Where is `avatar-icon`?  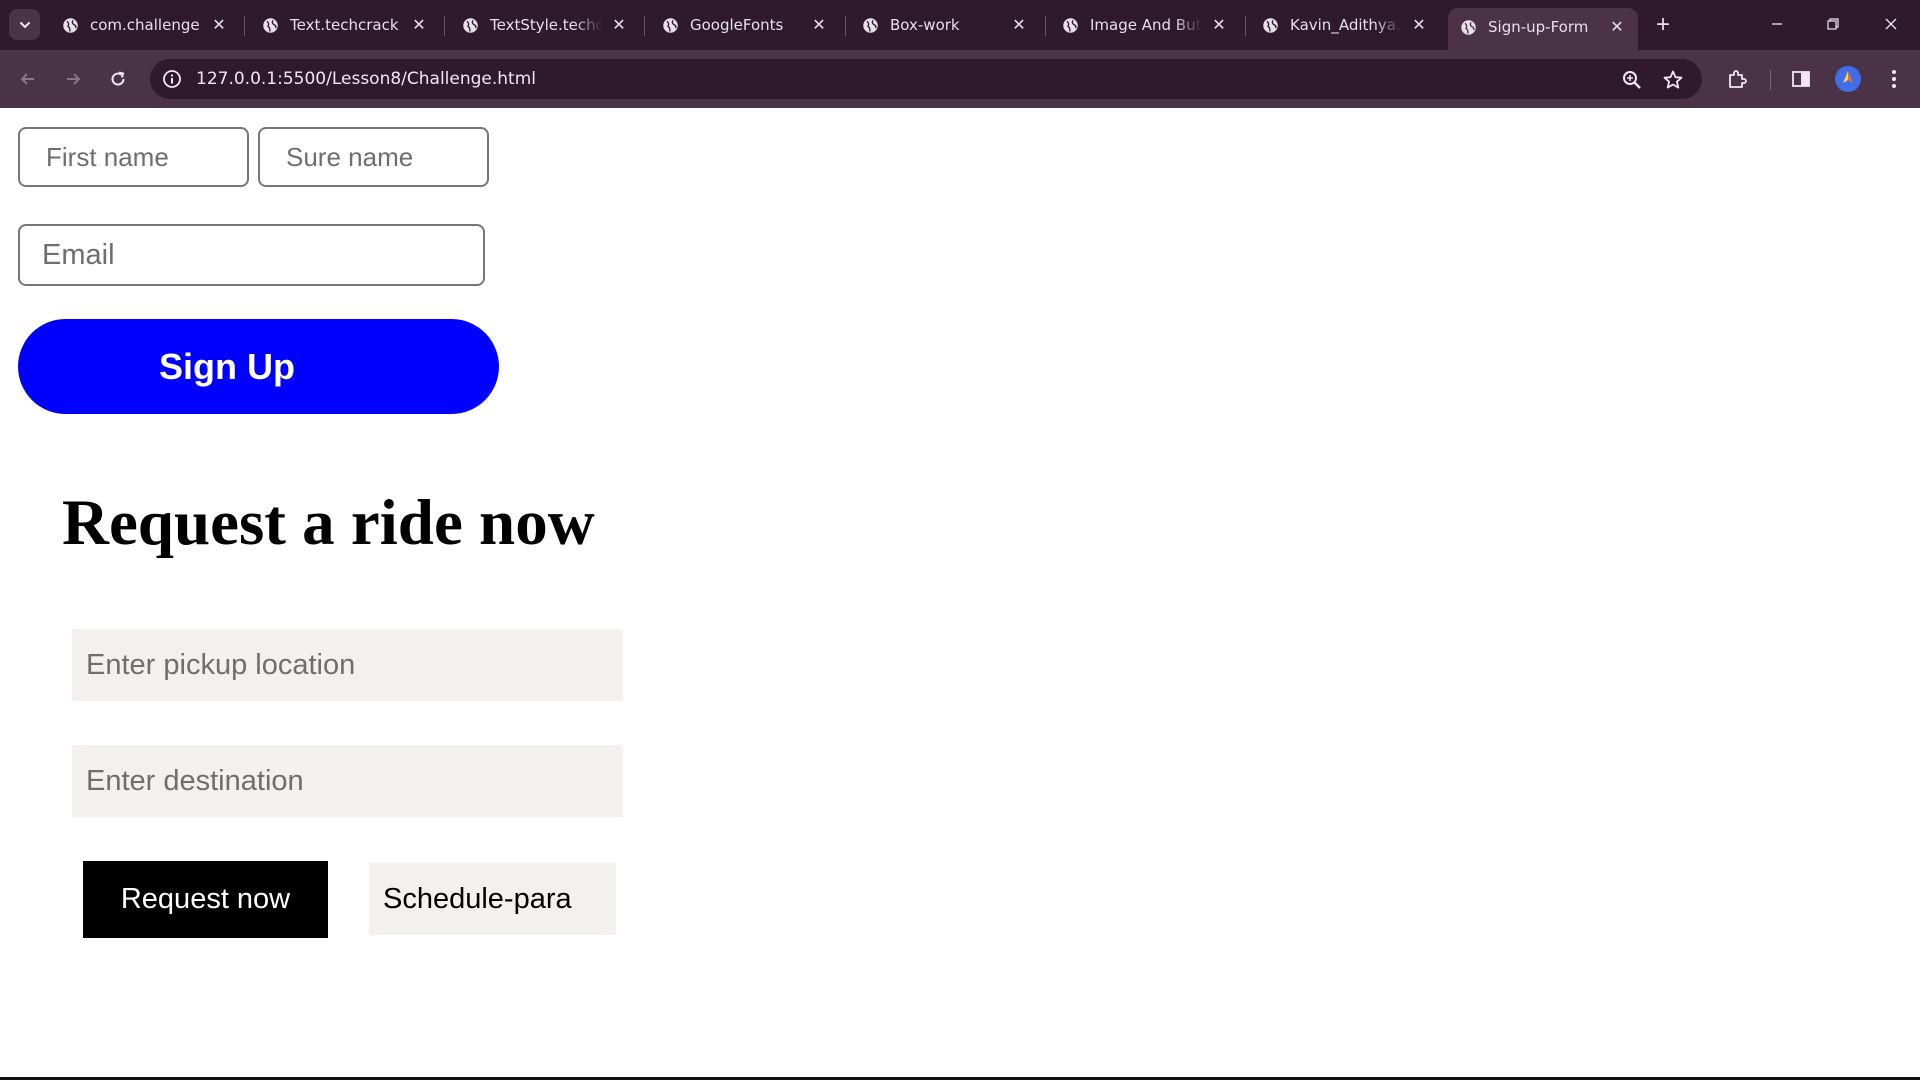 avatar-icon is located at coordinates (1848, 77).